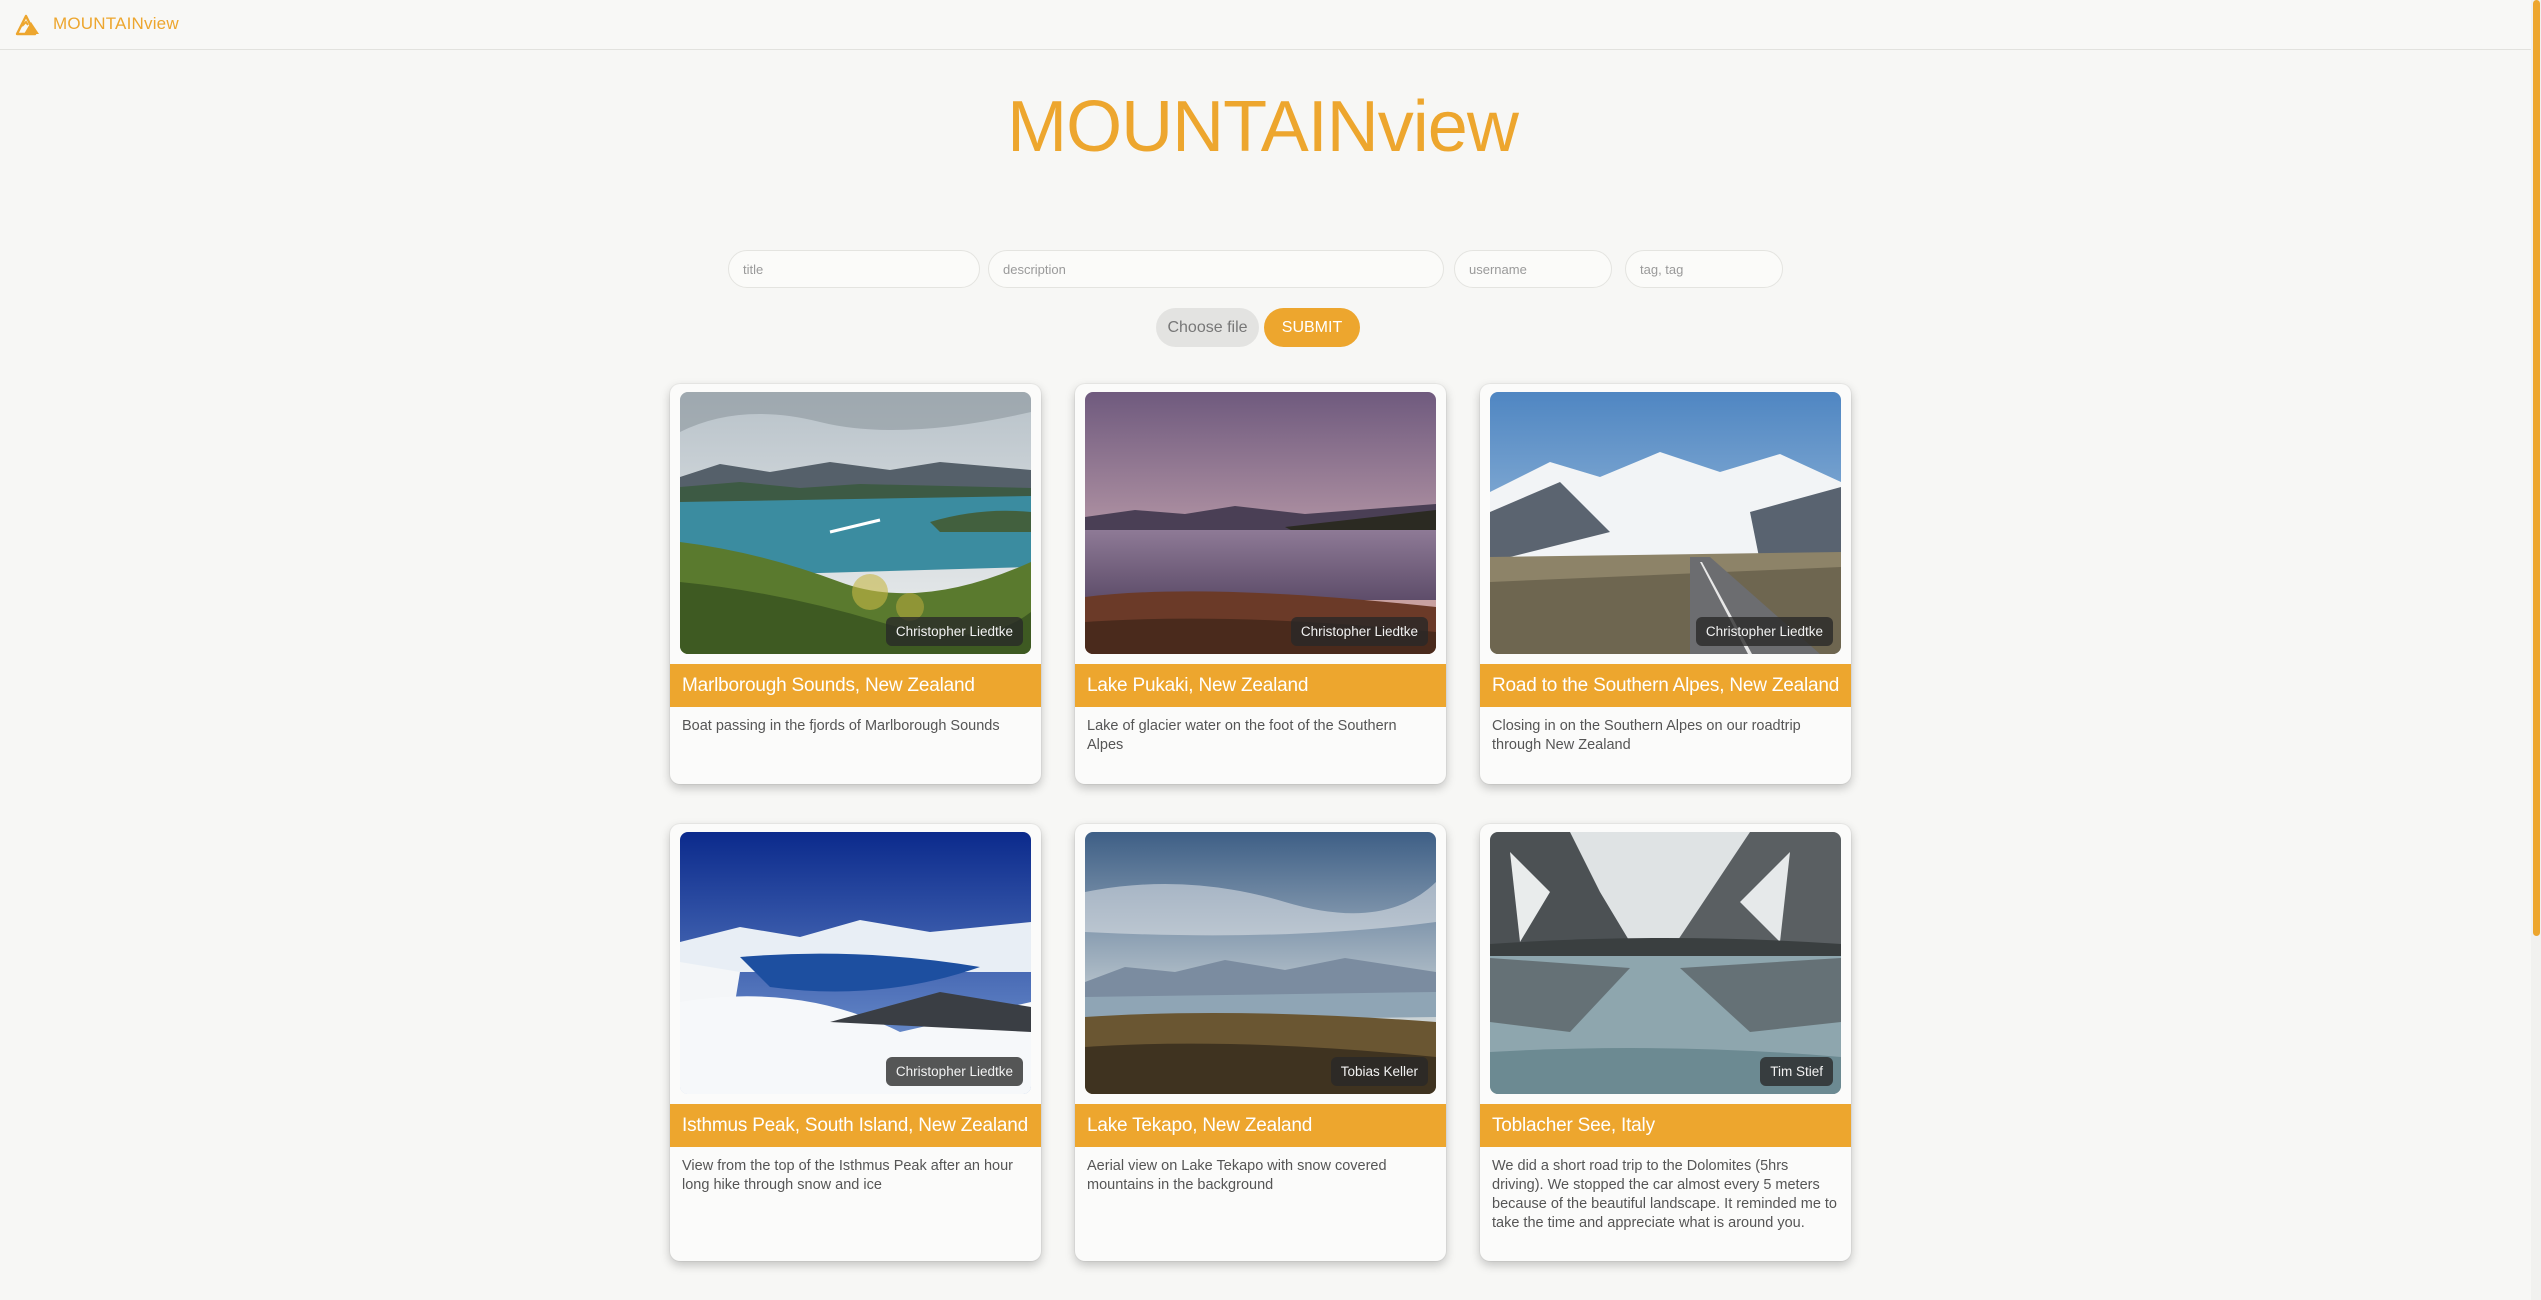 The width and height of the screenshot is (2541, 1300). What do you see at coordinates (855, 685) in the screenshot?
I see `card-title: Marlborough Sounds, New Zealand` at bounding box center [855, 685].